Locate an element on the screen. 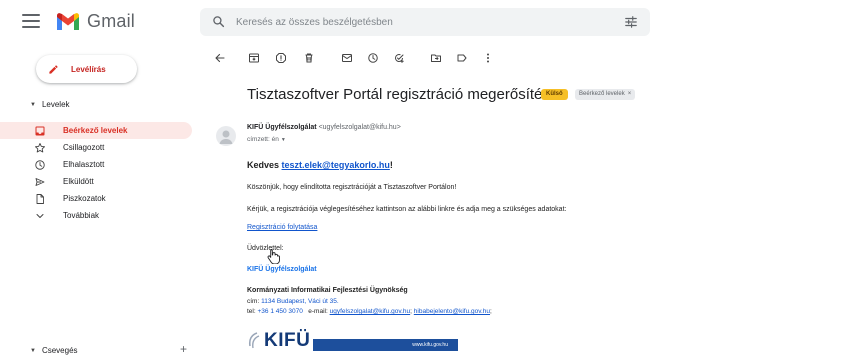 The image size is (856, 356). greeting-prefix: Kedves is located at coordinates (264, 165).